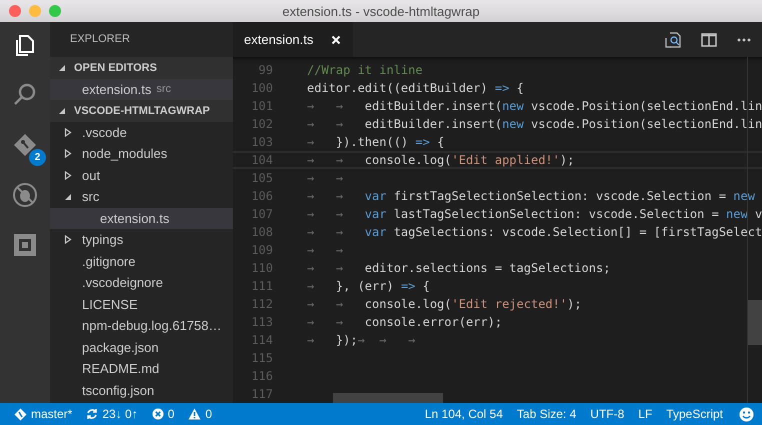  What do you see at coordinates (709, 39) in the screenshot?
I see `split-editor-icon` at bounding box center [709, 39].